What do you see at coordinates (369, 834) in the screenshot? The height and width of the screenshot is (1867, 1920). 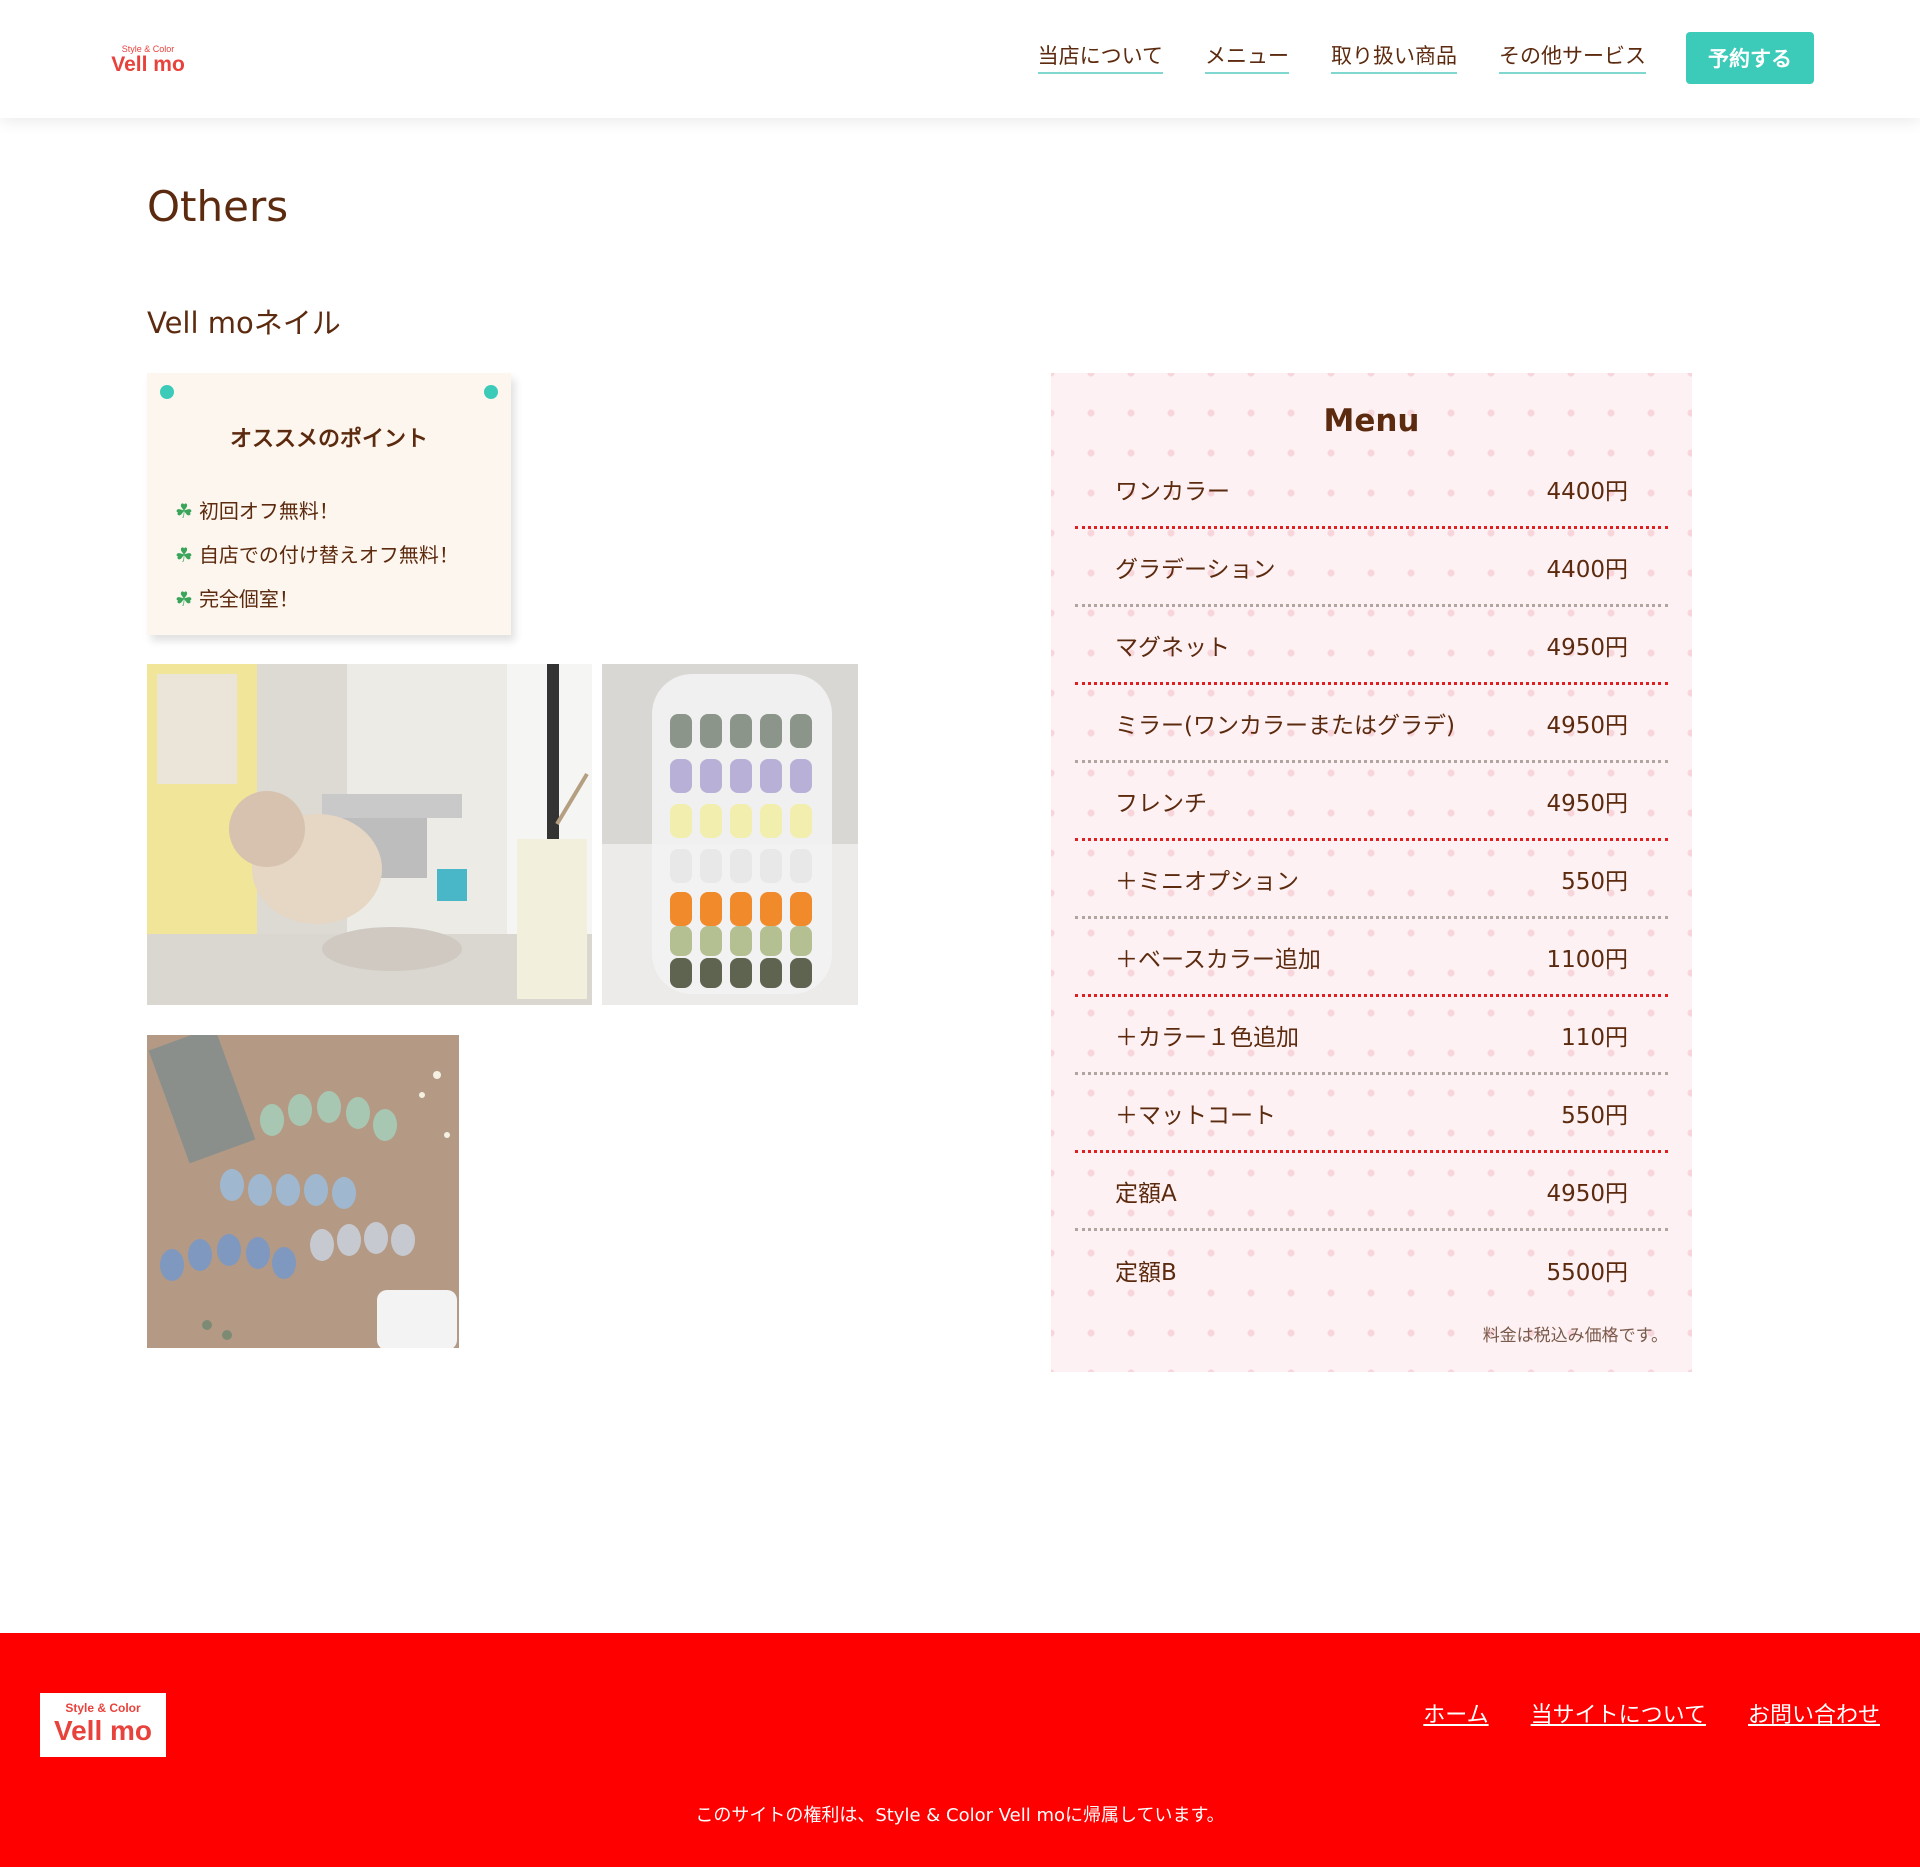 I see `salon-room-photo` at bounding box center [369, 834].